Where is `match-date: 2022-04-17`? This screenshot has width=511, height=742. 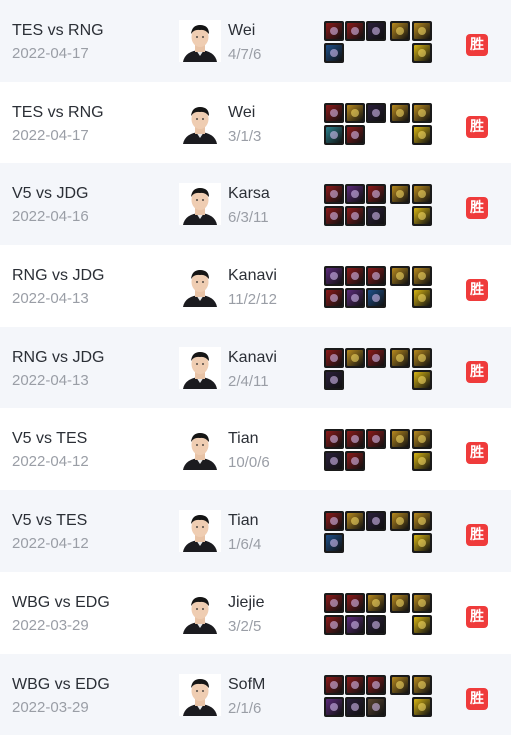
match-date: 2022-04-17 is located at coordinates (50, 135).